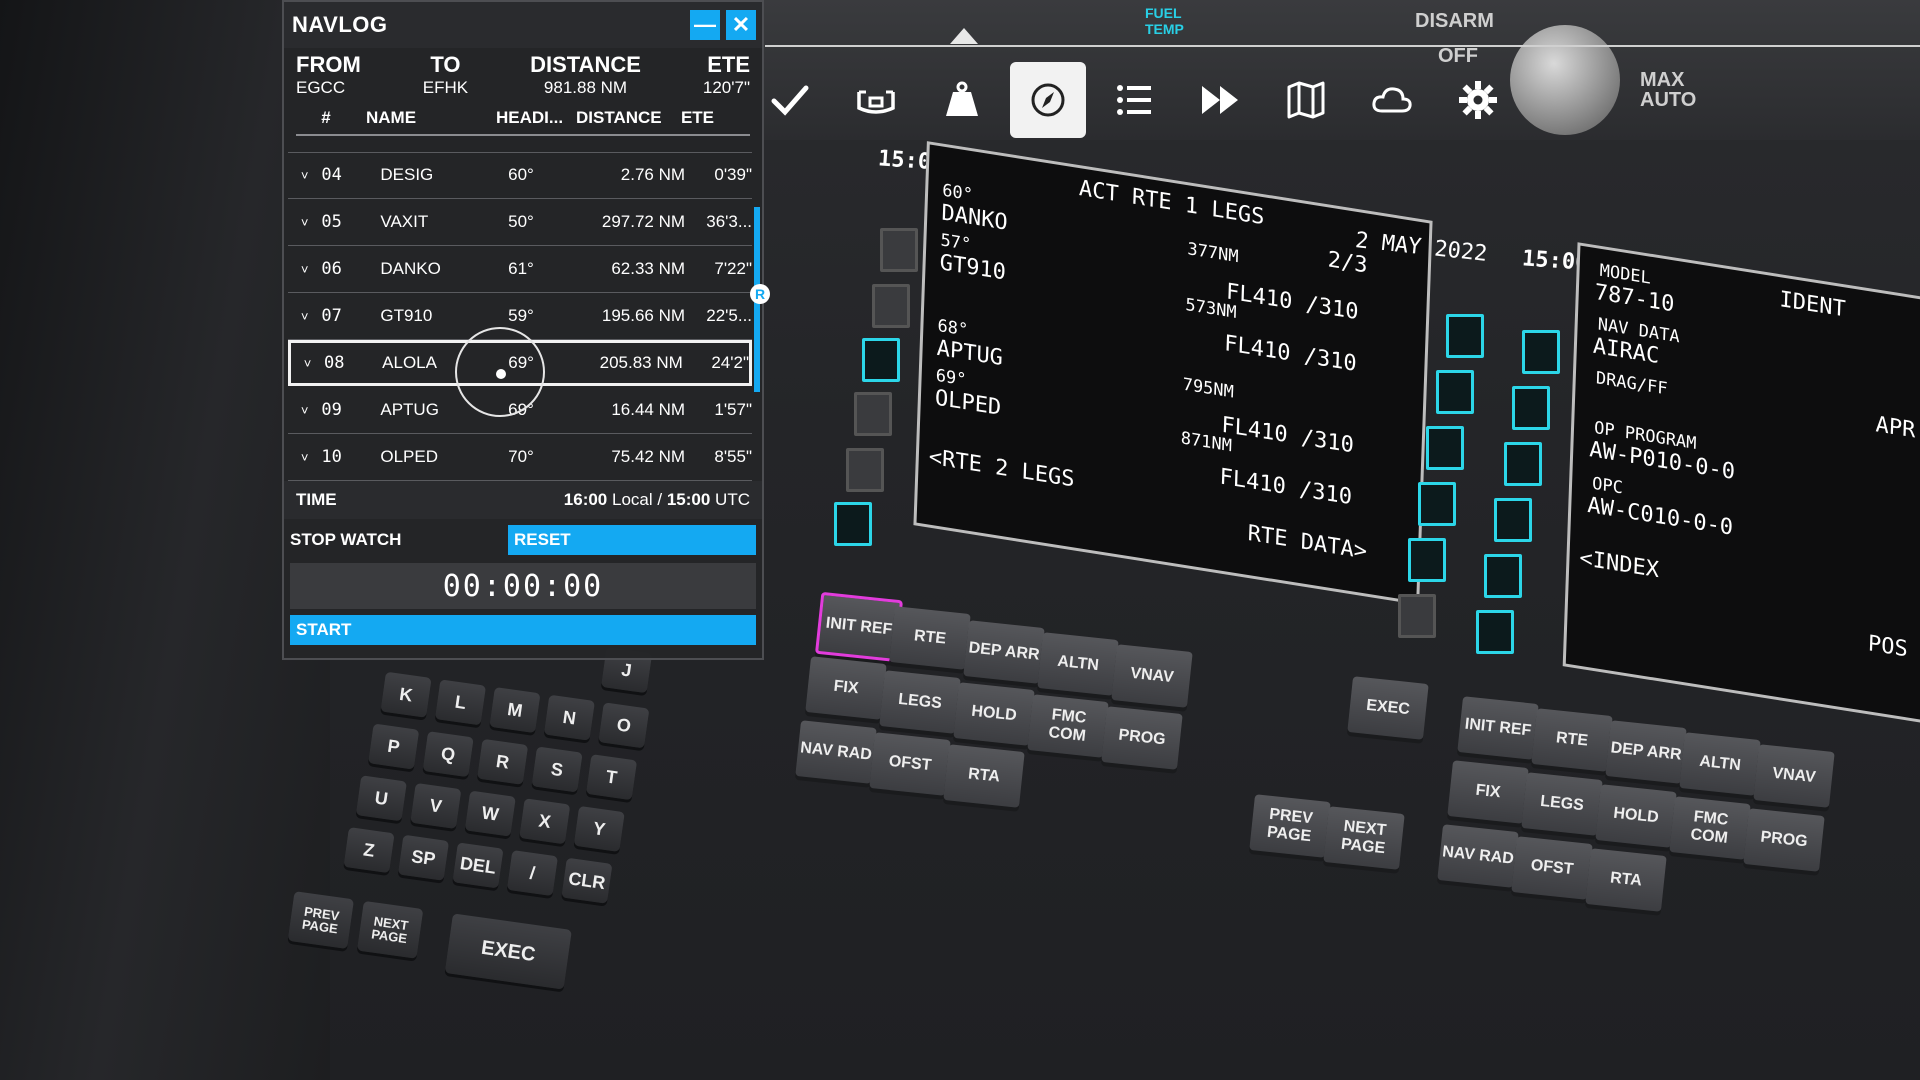 Image resolution: width=1920 pixels, height=1080 pixels. I want to click on cdu-exec-button: EXEC, so click(1388, 708).